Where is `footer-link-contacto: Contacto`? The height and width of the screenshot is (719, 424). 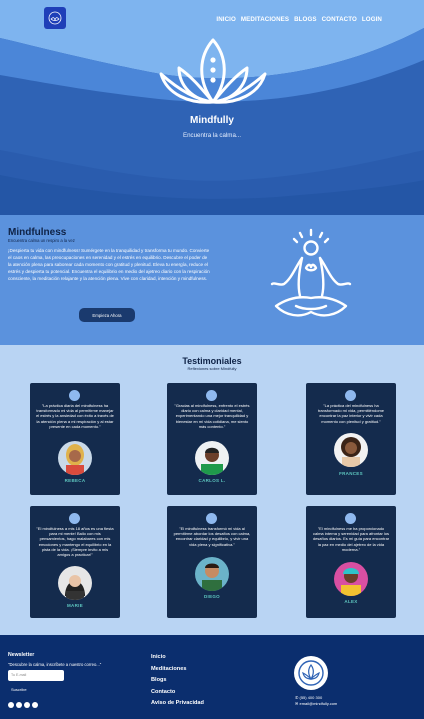
footer-link-contacto: Contacto is located at coordinates (177, 692).